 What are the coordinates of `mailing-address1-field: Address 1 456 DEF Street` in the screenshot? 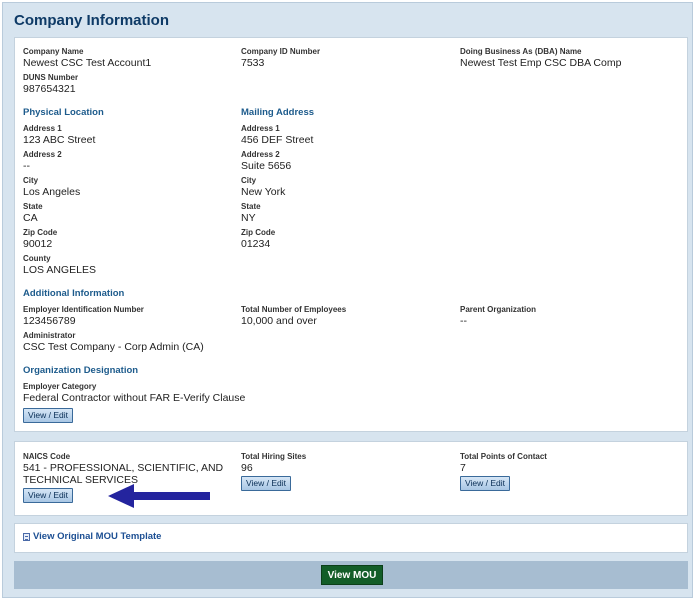 It's located at (277, 135).